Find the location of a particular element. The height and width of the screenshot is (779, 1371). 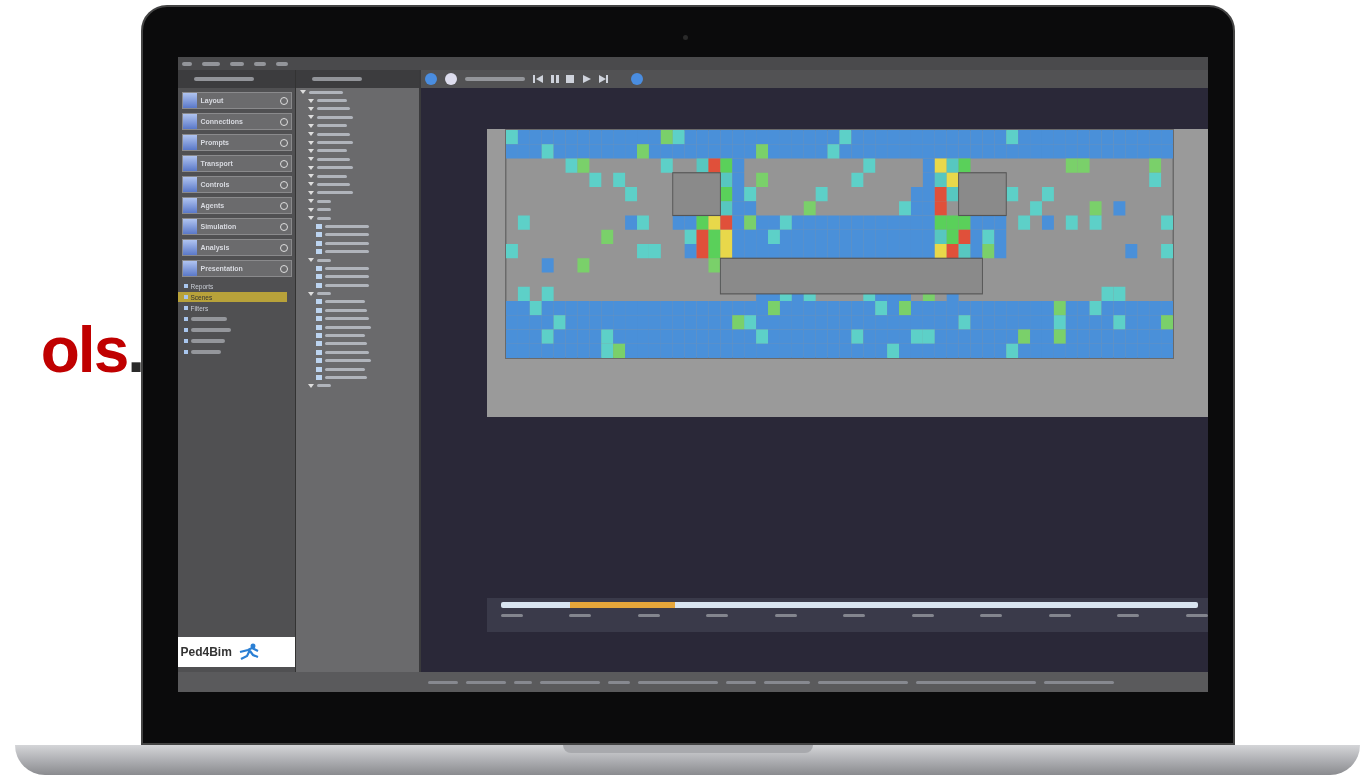

dropdown is located at coordinates (494, 79).